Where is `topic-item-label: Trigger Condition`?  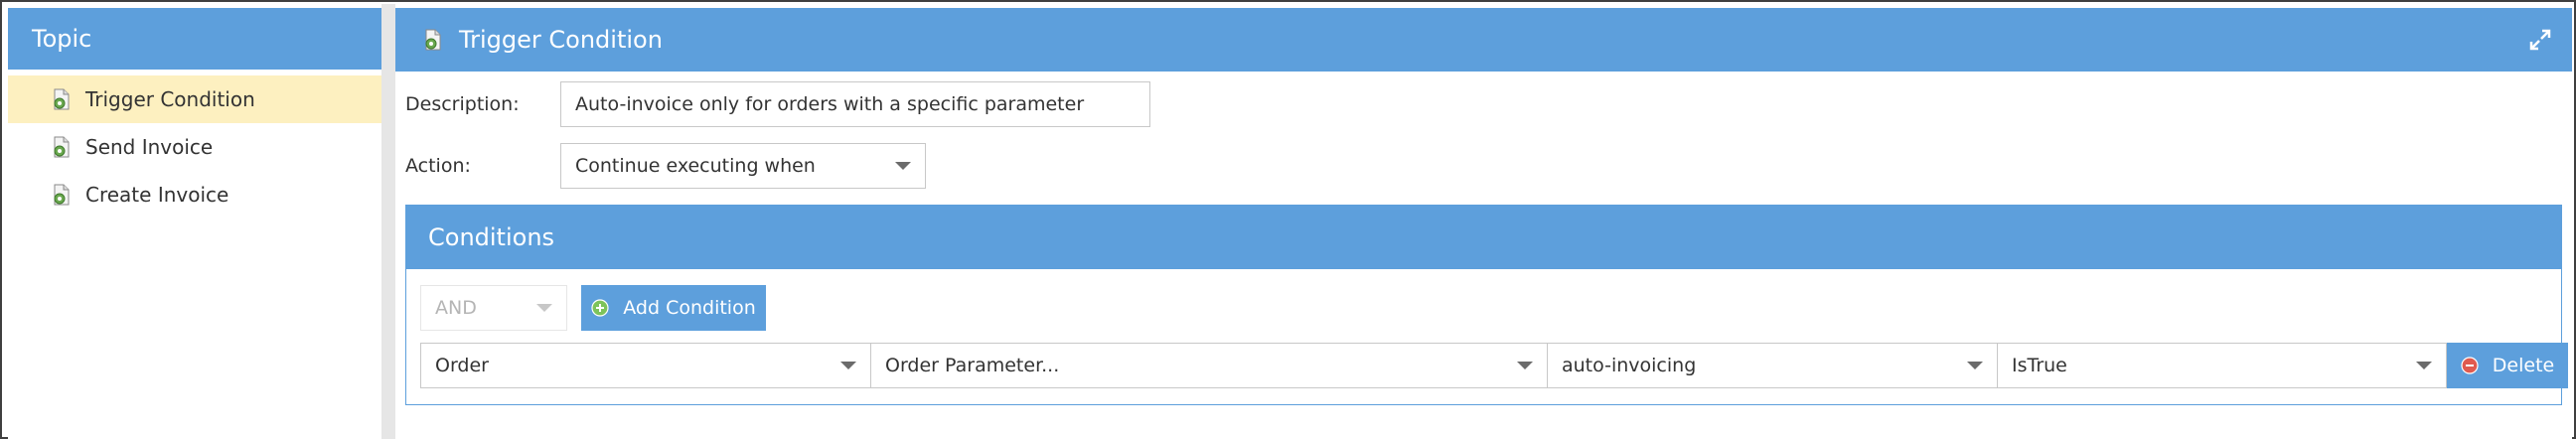
topic-item-label: Trigger Condition is located at coordinates (170, 99).